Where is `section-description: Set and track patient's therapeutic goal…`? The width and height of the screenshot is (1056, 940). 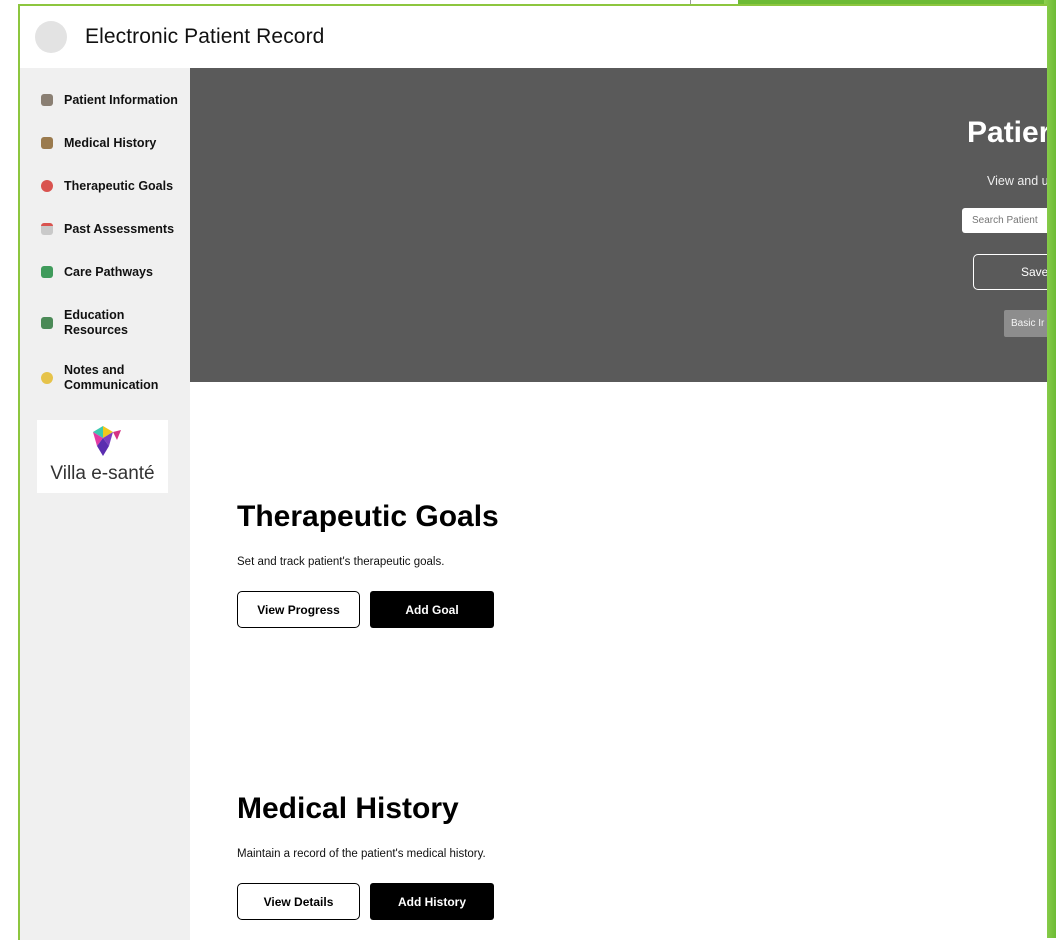 section-description: Set and track patient's therapeutic goal… is located at coordinates (341, 562).